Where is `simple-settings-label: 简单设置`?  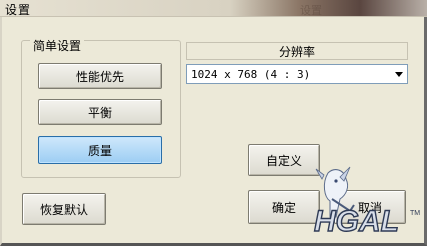 simple-settings-label: 简单设置 is located at coordinates (57, 45).